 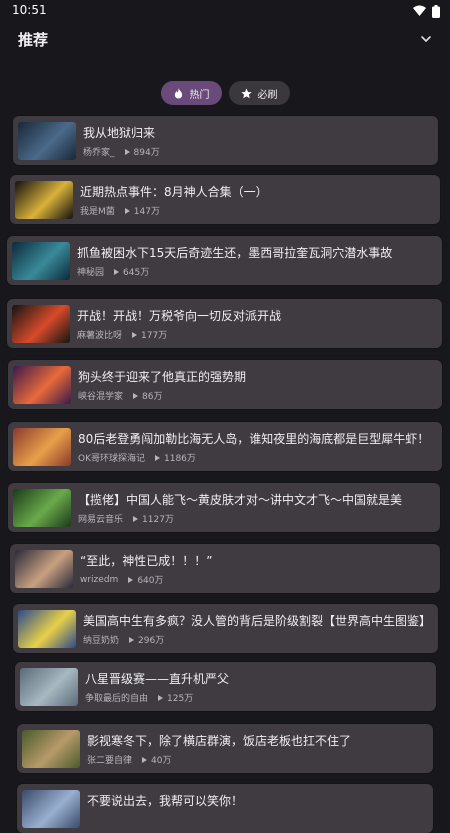 What do you see at coordinates (161, 761) in the screenshot?
I see `video-views: 40万` at bounding box center [161, 761].